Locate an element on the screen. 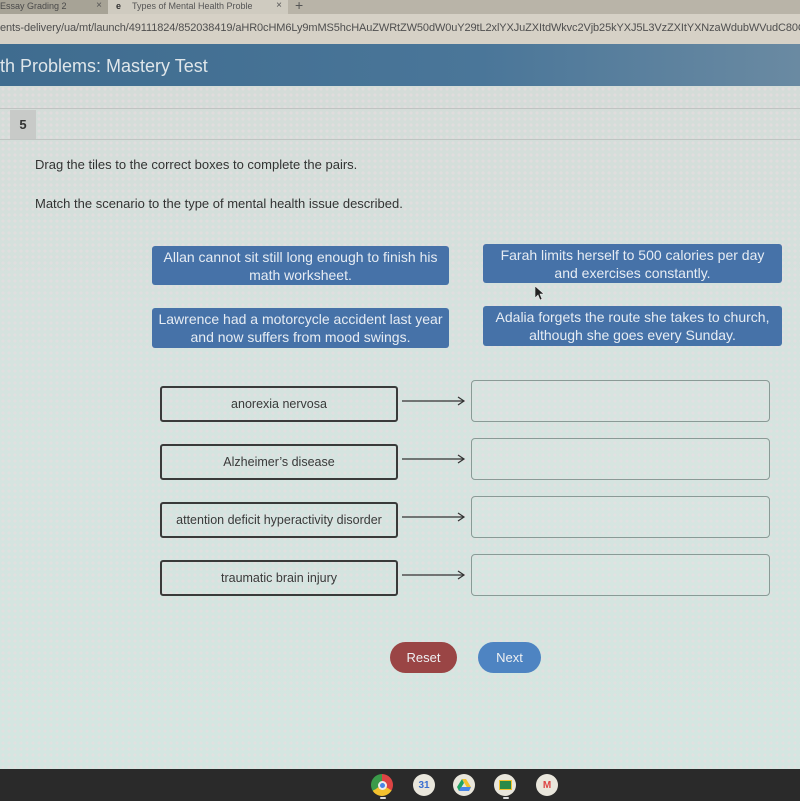  question-number: 5 is located at coordinates (23, 124).